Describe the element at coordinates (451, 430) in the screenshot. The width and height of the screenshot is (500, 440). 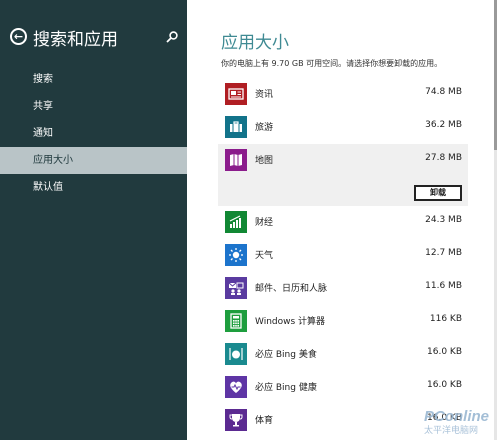
I see `watermark-subtext: 太平洋电脑网` at that location.